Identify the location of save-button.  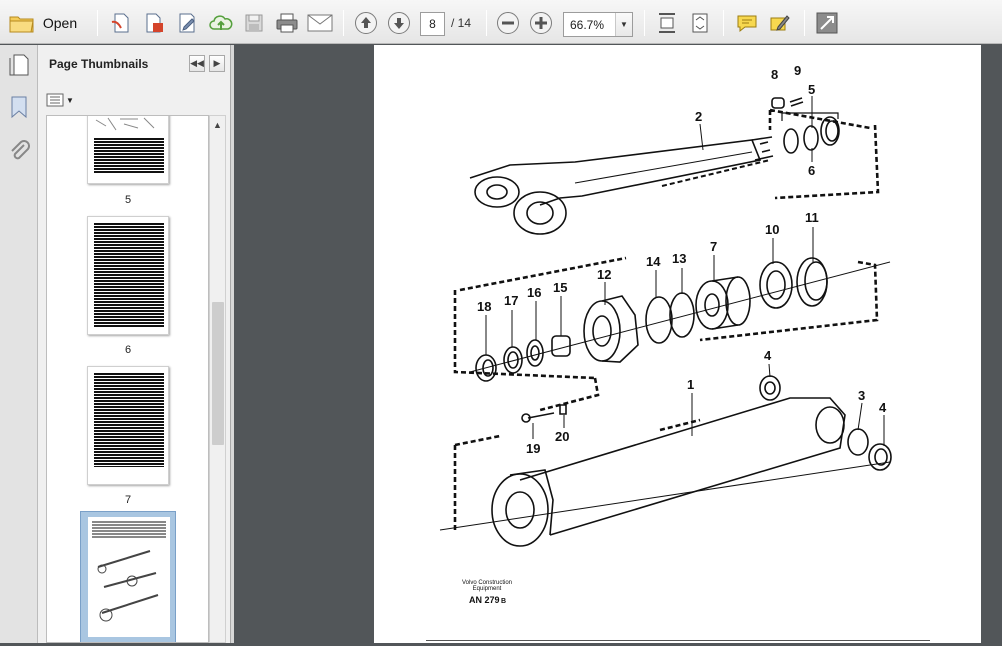
(254, 23).